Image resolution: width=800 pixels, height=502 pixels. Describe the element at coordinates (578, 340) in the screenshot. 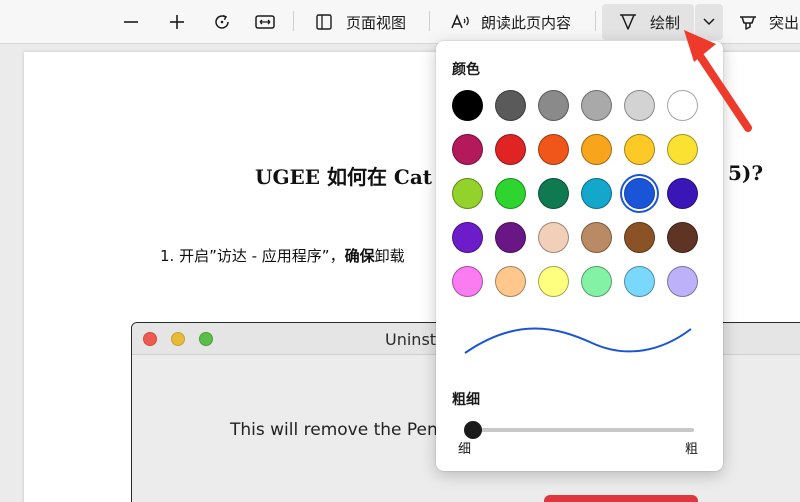

I see `stroke-preview` at that location.